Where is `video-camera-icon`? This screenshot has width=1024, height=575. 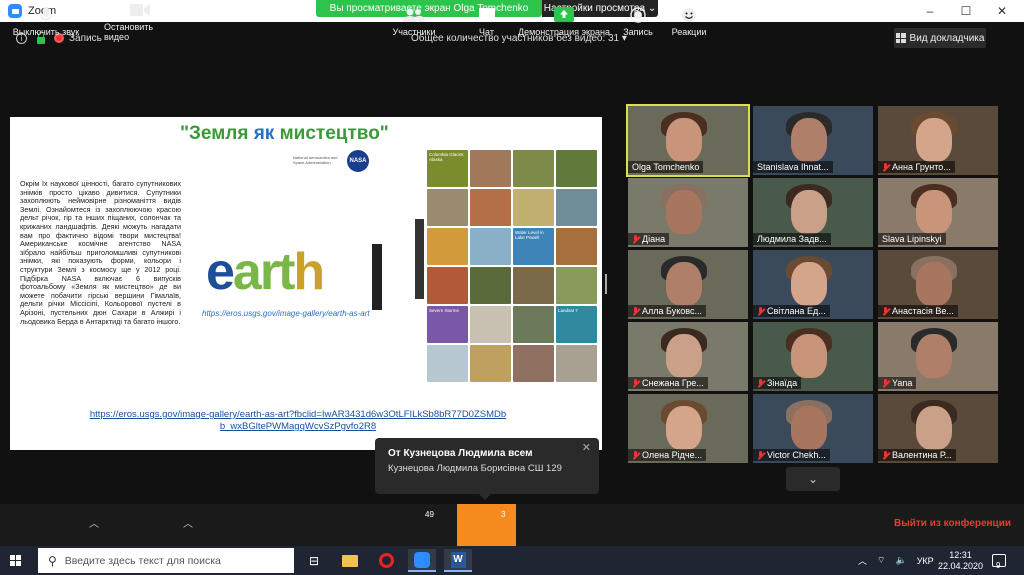
video-camera-icon is located at coordinates (140, 10).